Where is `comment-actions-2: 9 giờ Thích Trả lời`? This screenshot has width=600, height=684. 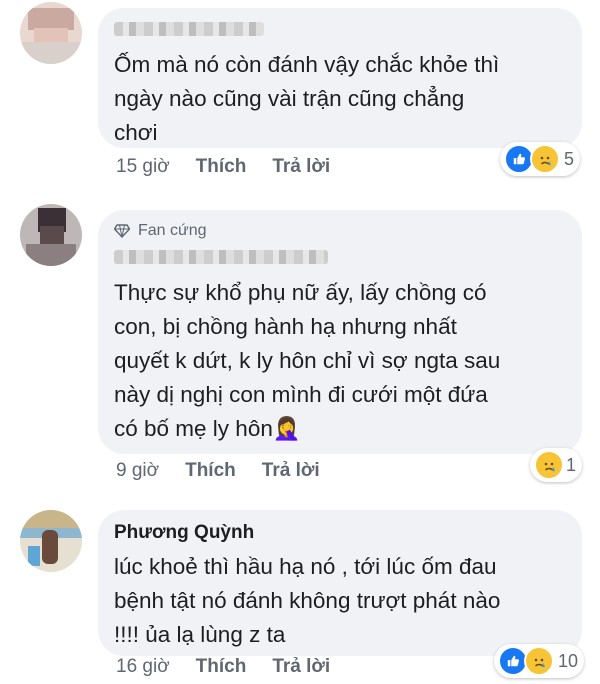
comment-actions-2: 9 giờ Thích Trả lời is located at coordinates (218, 471).